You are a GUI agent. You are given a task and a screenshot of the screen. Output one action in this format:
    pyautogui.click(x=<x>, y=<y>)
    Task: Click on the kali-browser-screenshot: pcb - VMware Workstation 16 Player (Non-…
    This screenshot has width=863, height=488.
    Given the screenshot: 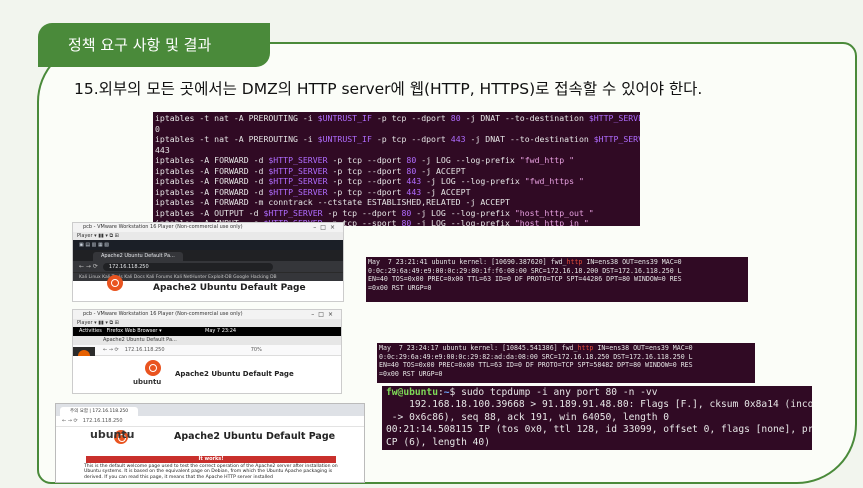 What is the action you would take?
    pyautogui.click(x=208, y=262)
    